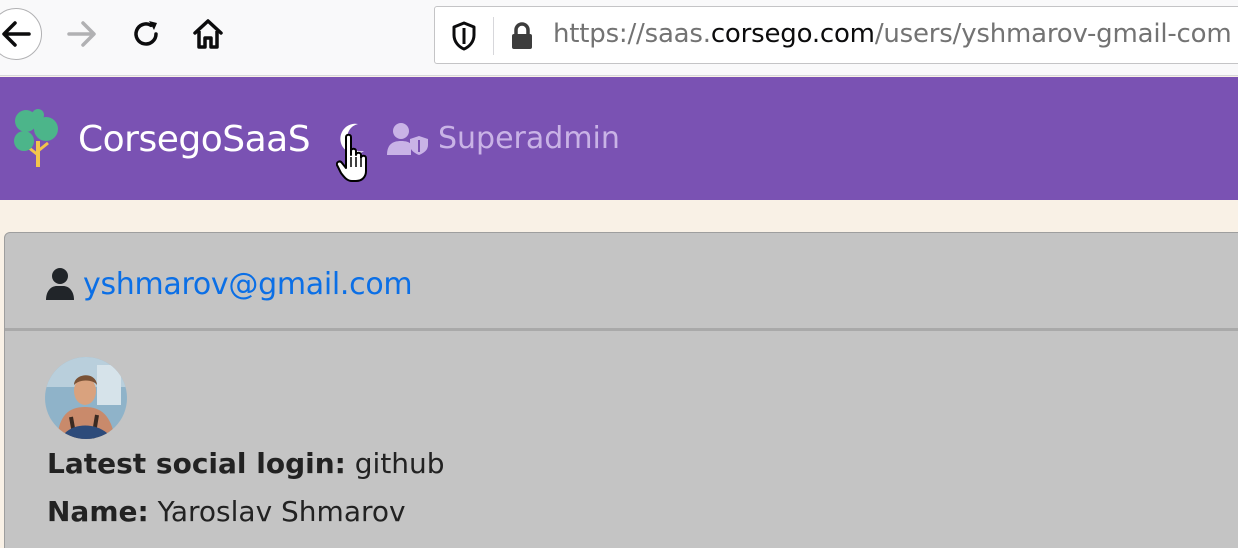 The height and width of the screenshot is (548, 1238). I want to click on forward-button, so click(82, 34).